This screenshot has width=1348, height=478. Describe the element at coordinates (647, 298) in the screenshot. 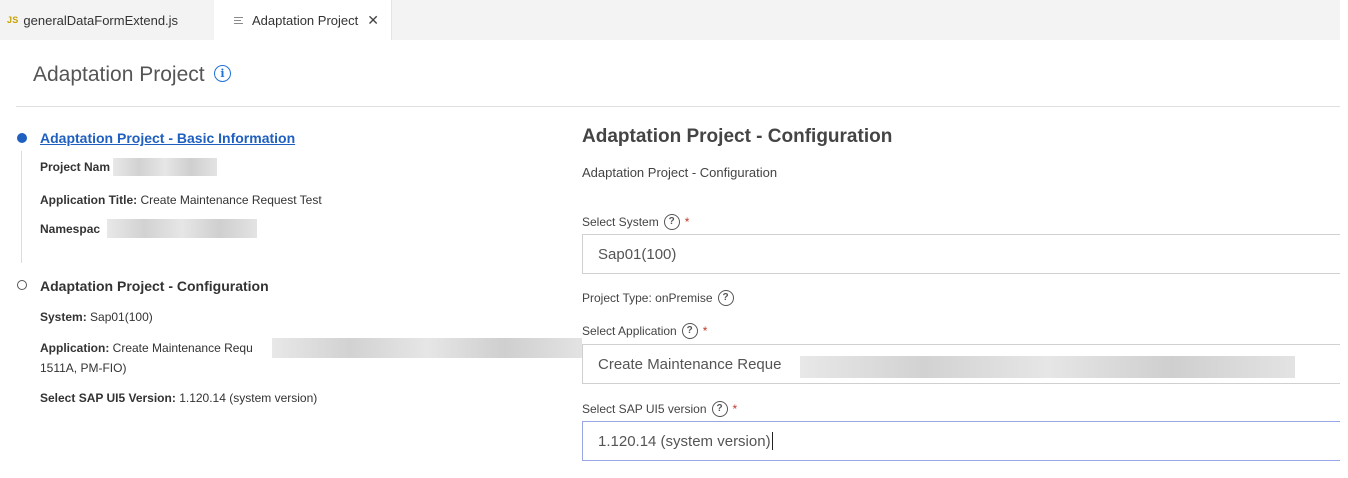

I see `label-text: Project Type: onPremise` at that location.